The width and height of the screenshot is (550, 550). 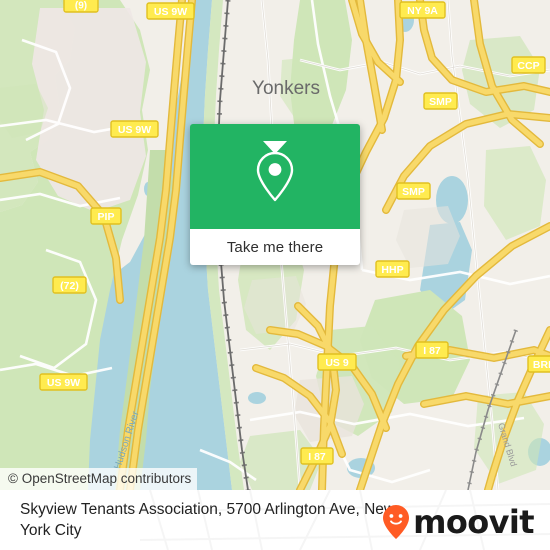 What do you see at coordinates (275, 247) in the screenshot?
I see `take-me-there-button: Take me there` at bounding box center [275, 247].